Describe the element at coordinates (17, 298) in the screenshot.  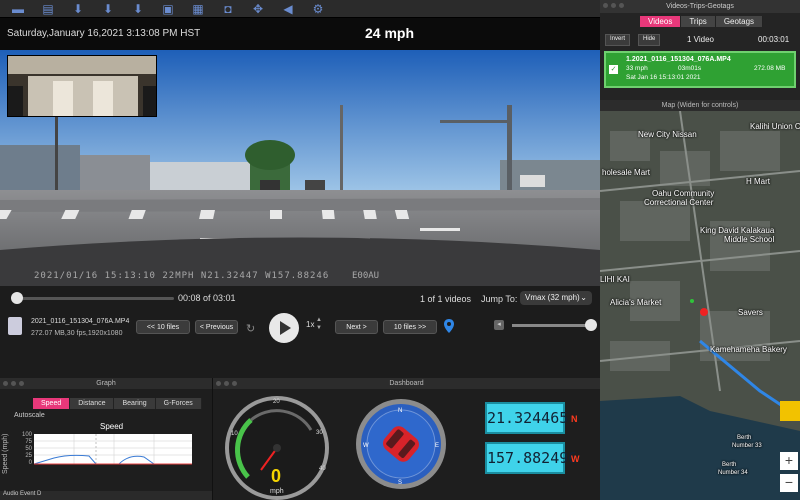
I see `scrubber-knob` at that location.